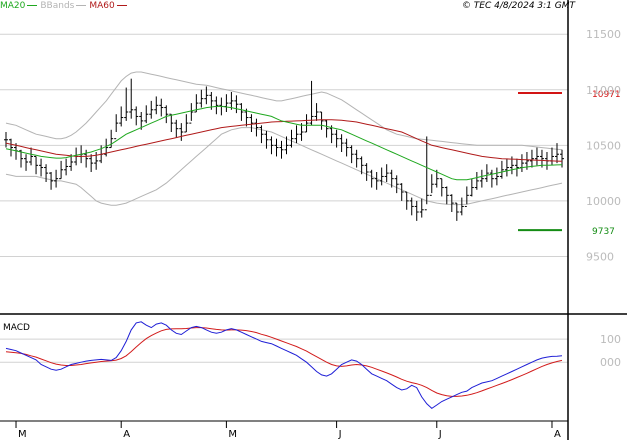 The image size is (627, 440). What do you see at coordinates (603, 201) in the screenshot?
I see `y-tick-label: 10000` at bounding box center [603, 201].